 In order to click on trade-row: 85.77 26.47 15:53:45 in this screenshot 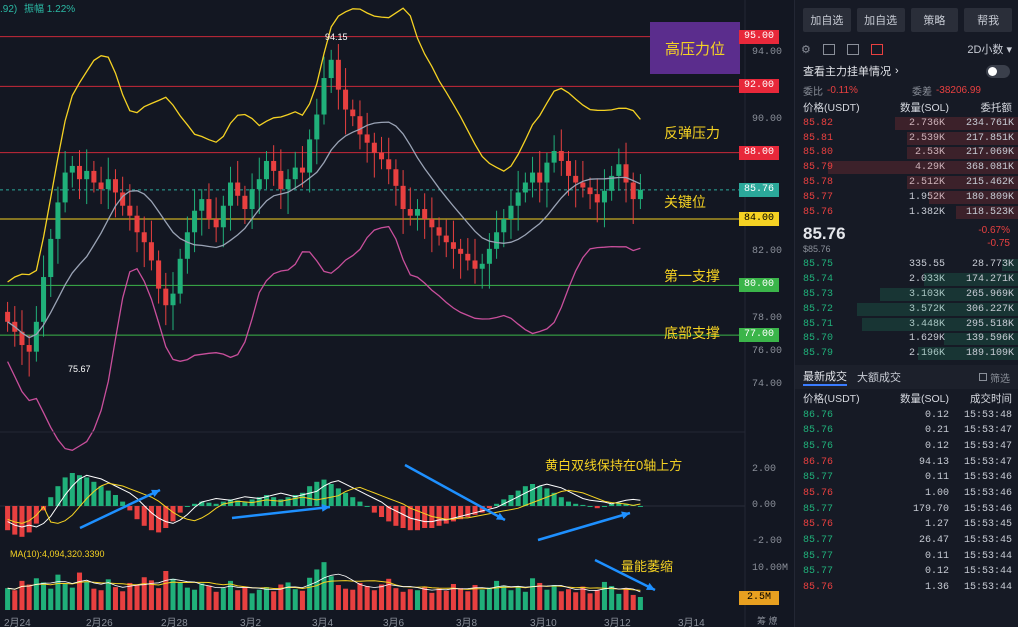, I will do `click(906, 541)`.